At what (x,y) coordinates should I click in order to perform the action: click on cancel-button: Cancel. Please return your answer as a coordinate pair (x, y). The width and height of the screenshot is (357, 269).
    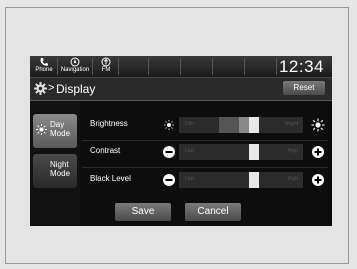
    Looking at the image, I should click on (213, 212).